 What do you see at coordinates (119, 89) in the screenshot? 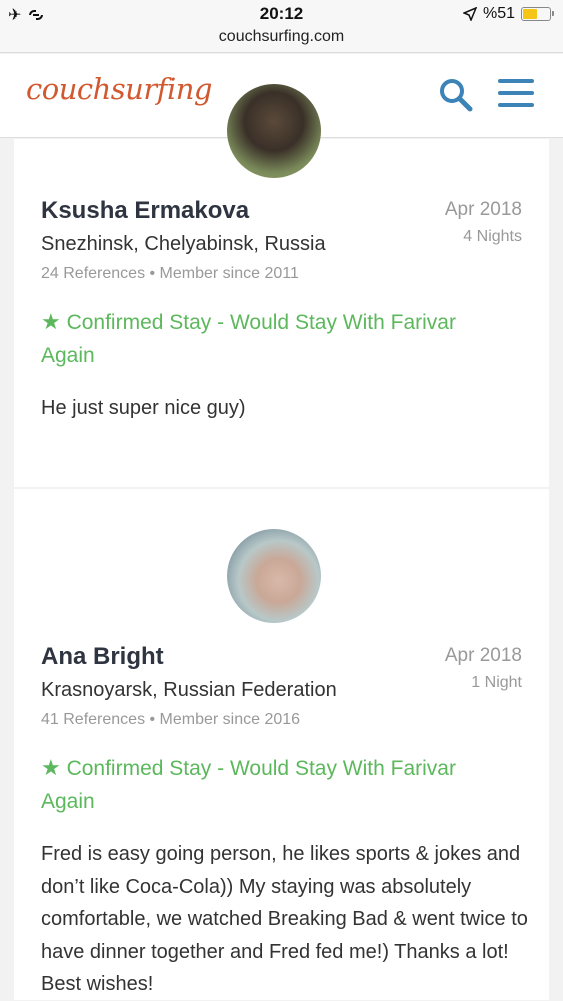
I see `couchsurfing-logo: couchsurfing` at bounding box center [119, 89].